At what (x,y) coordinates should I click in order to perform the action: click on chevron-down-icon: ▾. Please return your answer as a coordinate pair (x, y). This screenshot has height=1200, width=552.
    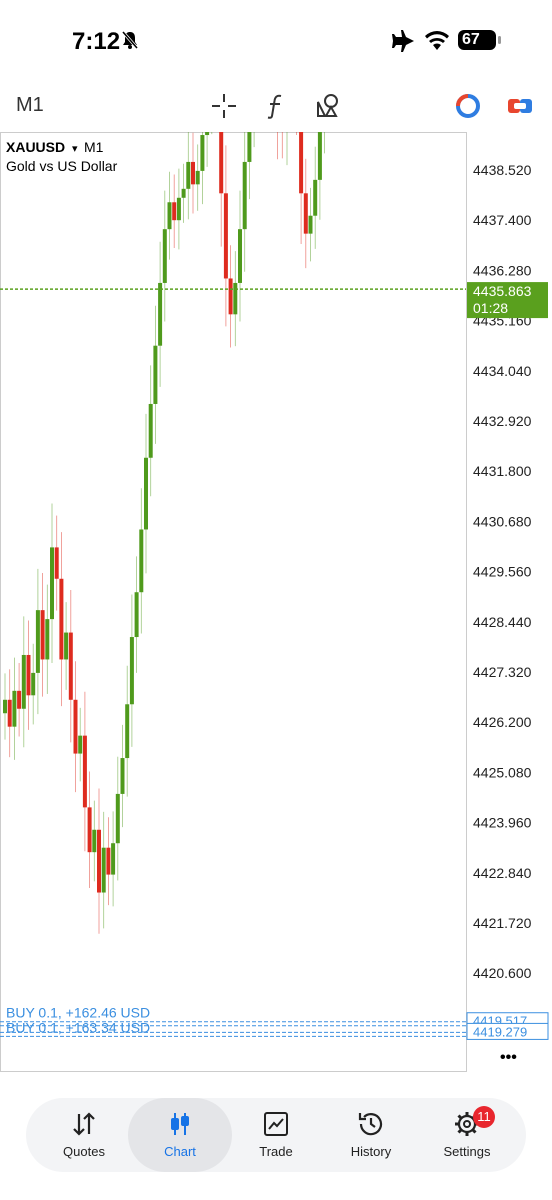
    Looking at the image, I should click on (75, 149).